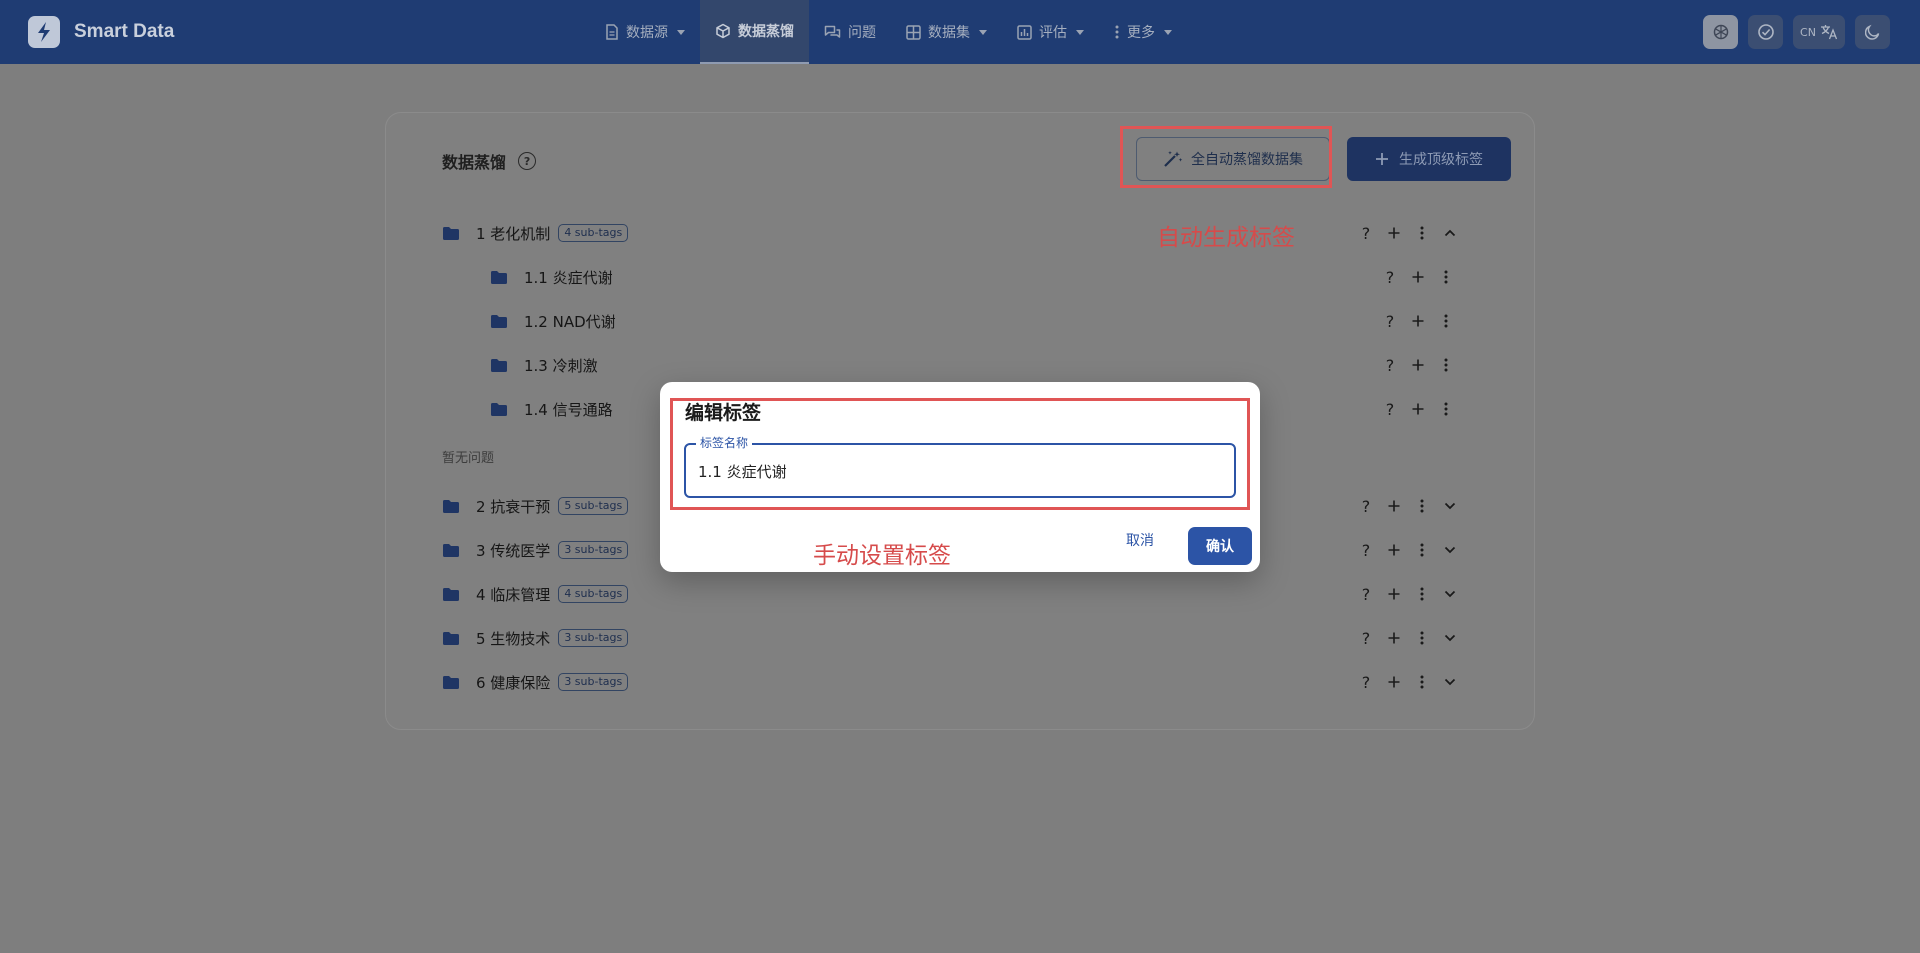 The image size is (1920, 953). What do you see at coordinates (535, 550) in the screenshot?
I see `tag-row-3: 3 传统医学 3 sub-tags` at bounding box center [535, 550].